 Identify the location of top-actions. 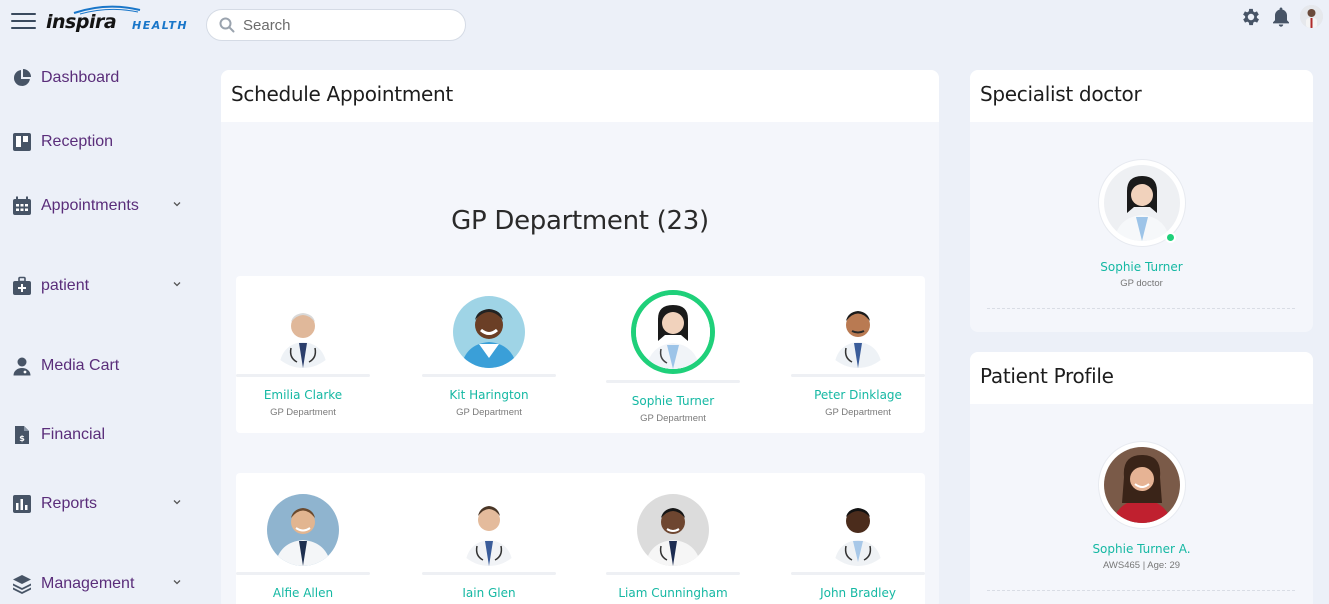
(1281, 16).